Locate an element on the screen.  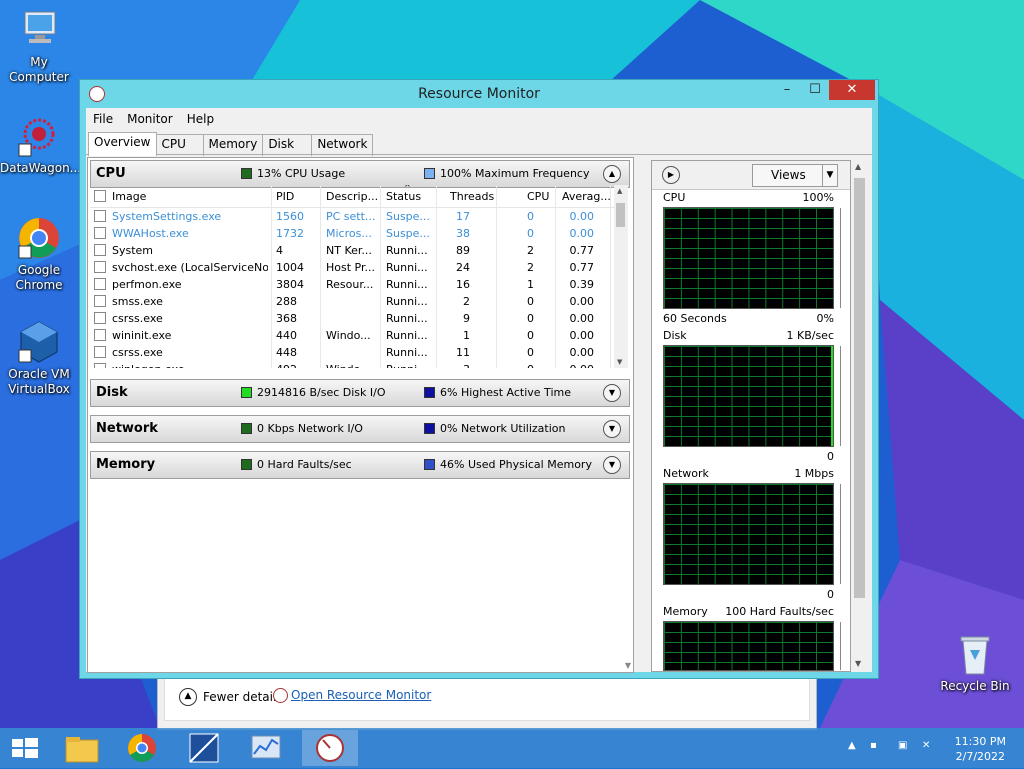
graphs-scrollbar: ▲ ▼ is located at coordinates (859, 415).